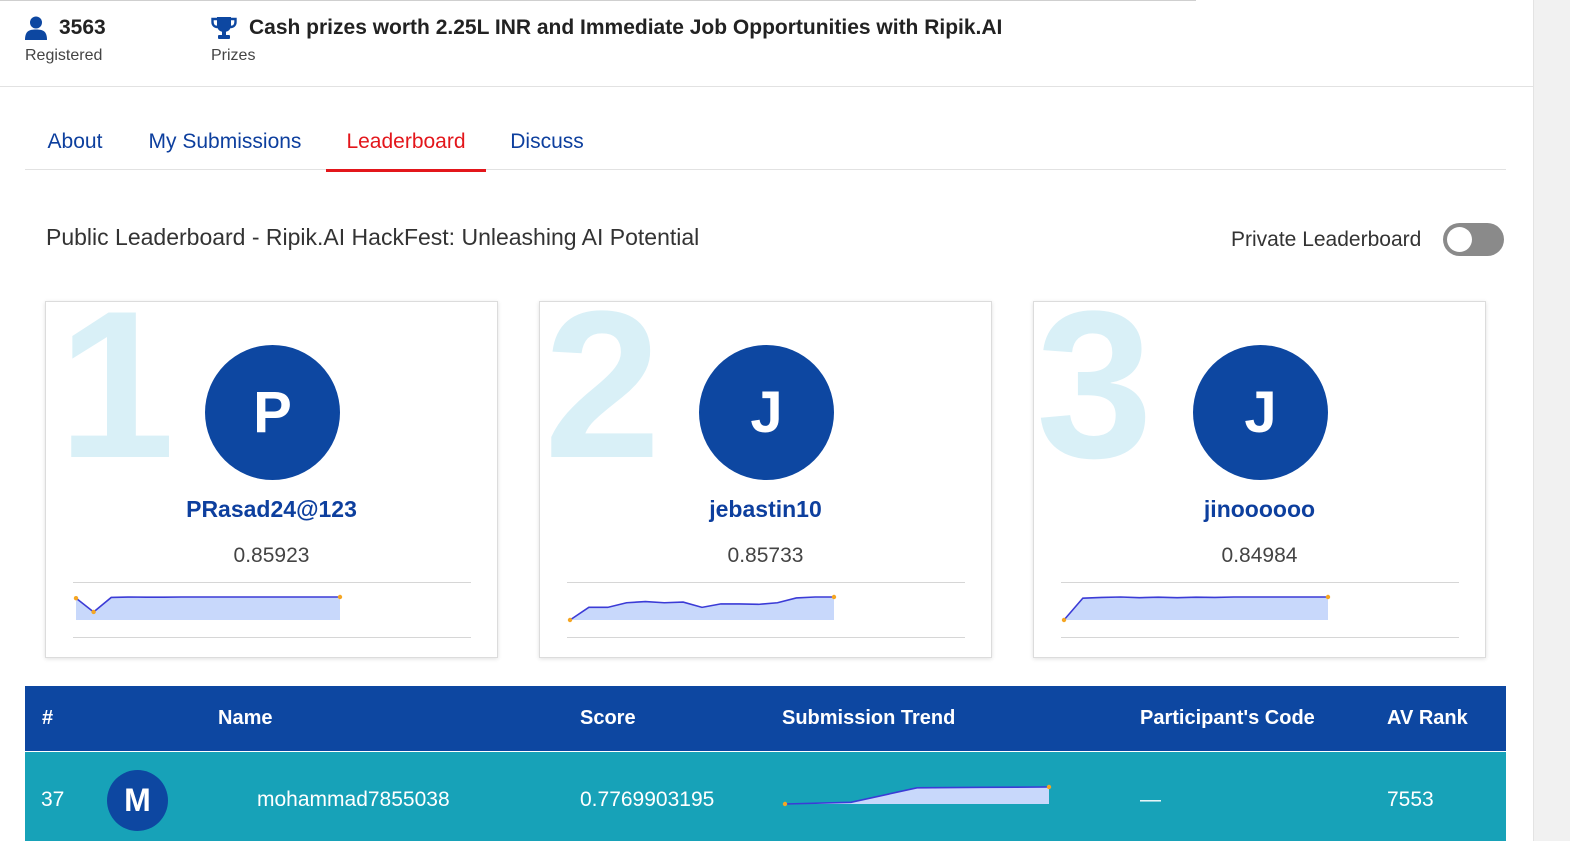  Describe the element at coordinates (271, 509) in the screenshot. I see `leader-username: PRasad24@123` at that location.